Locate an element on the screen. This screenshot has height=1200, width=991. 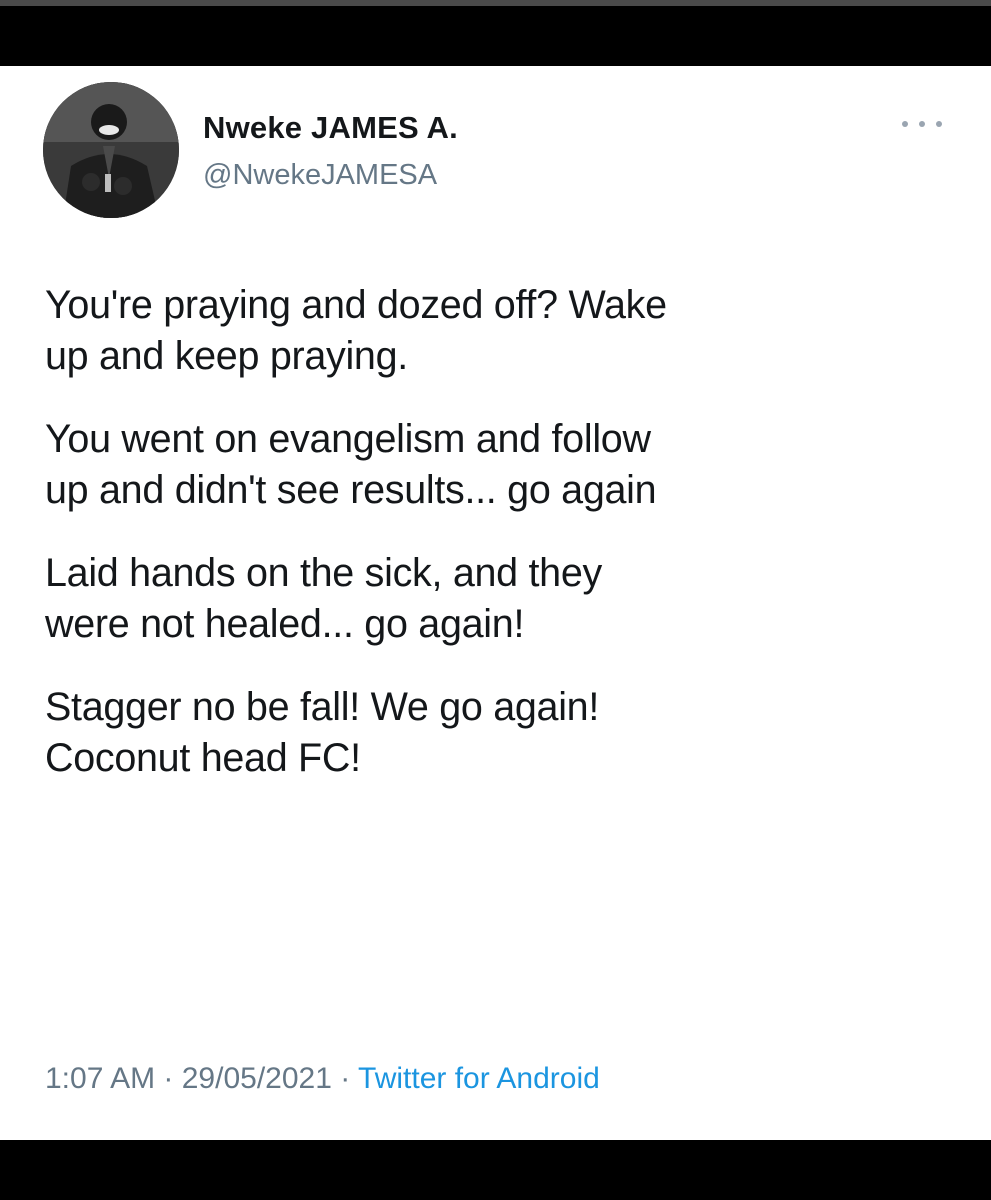
avatar-image is located at coordinates (111, 150).